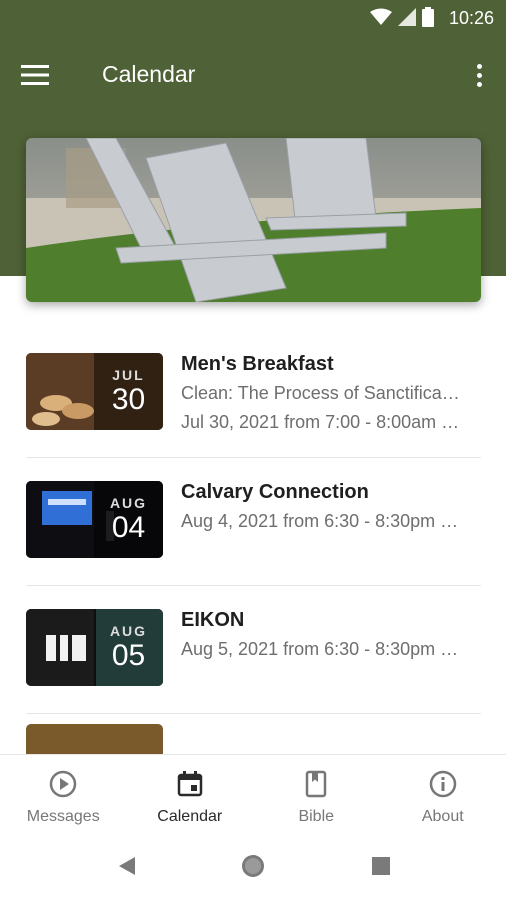  What do you see at coordinates (407, 17) in the screenshot?
I see `signal-icon` at bounding box center [407, 17].